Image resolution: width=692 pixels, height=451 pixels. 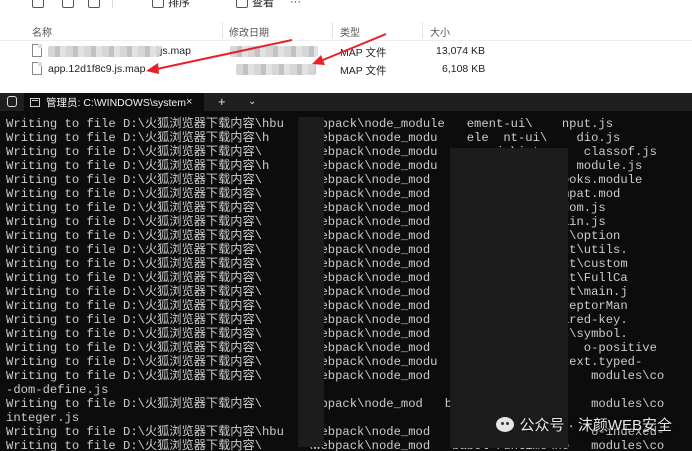 What do you see at coordinates (596, 425) in the screenshot?
I see `watermark-text: 公众号 · 沫颜WEB安全` at bounding box center [596, 425].